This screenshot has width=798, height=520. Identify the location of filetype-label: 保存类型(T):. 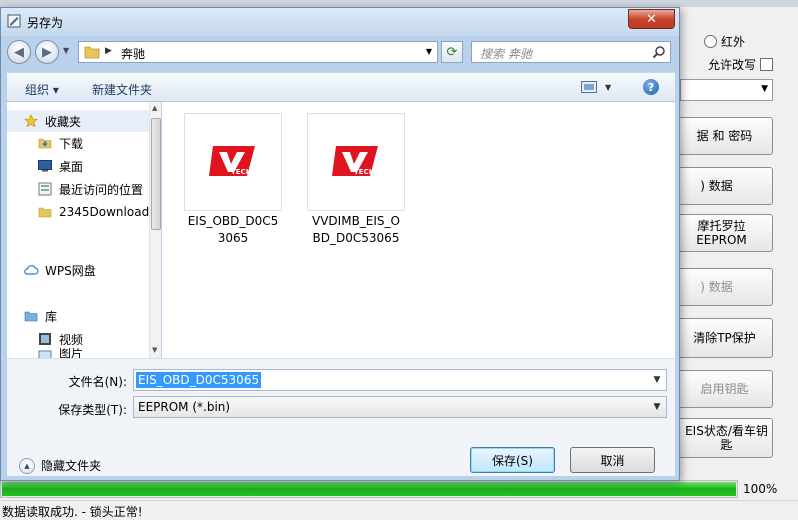
(92, 410).